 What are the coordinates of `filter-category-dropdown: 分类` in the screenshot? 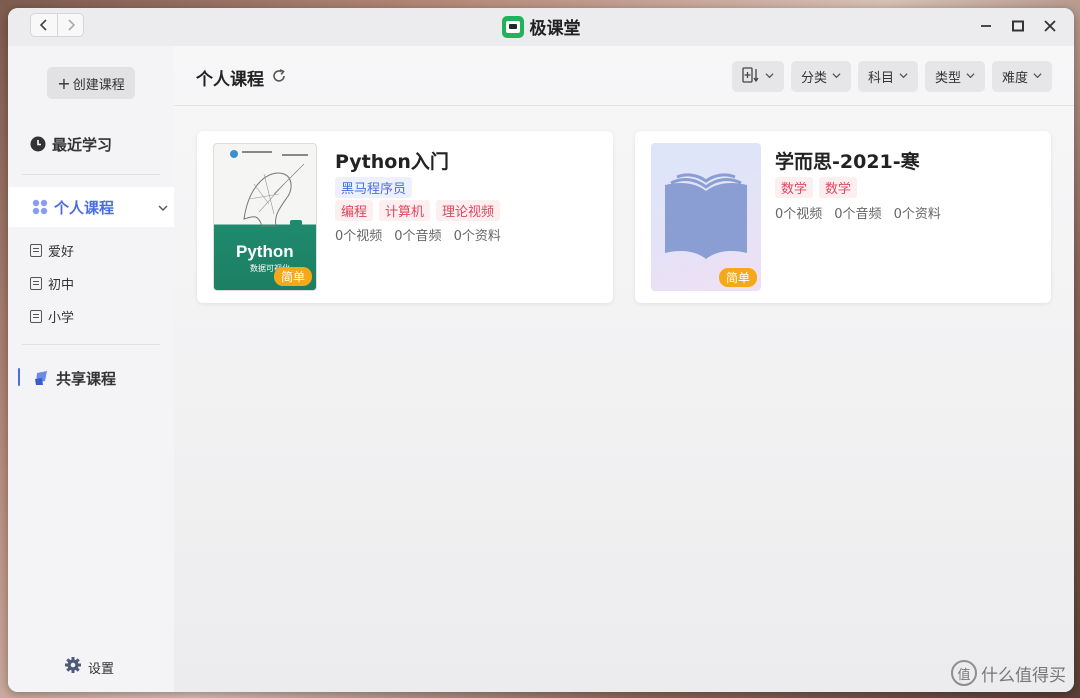 It's located at (820, 76).